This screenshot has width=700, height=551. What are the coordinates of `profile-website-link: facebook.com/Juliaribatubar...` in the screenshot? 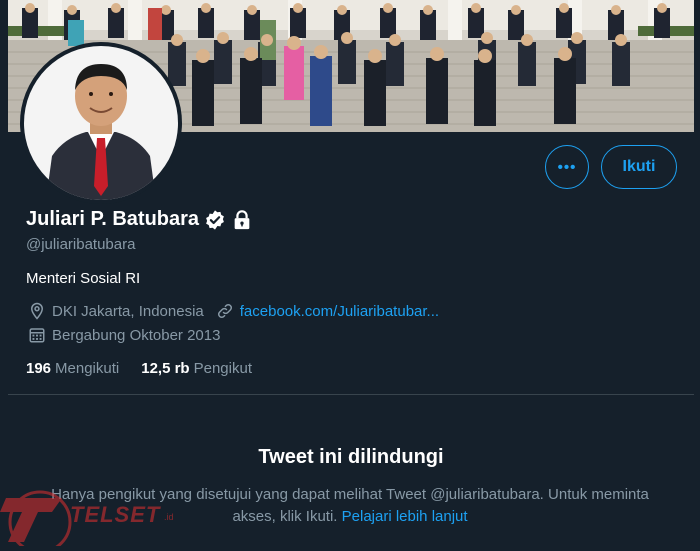 It's located at (339, 311).